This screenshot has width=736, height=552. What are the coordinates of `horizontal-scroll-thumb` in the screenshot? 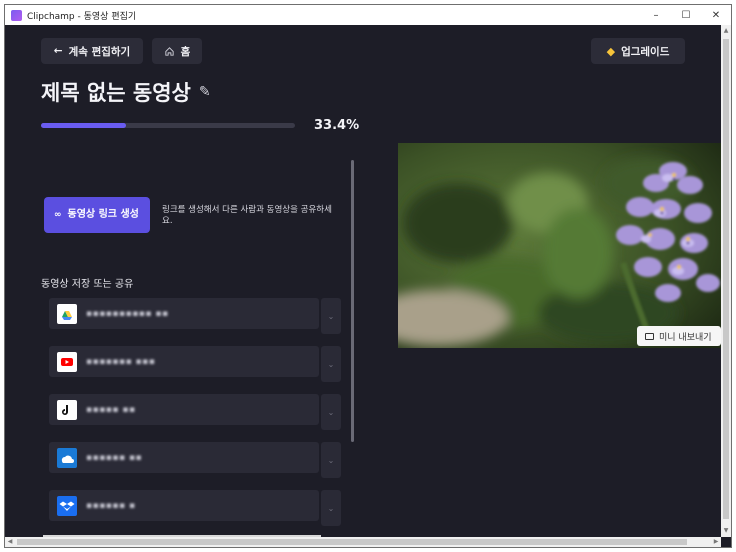 It's located at (352, 542).